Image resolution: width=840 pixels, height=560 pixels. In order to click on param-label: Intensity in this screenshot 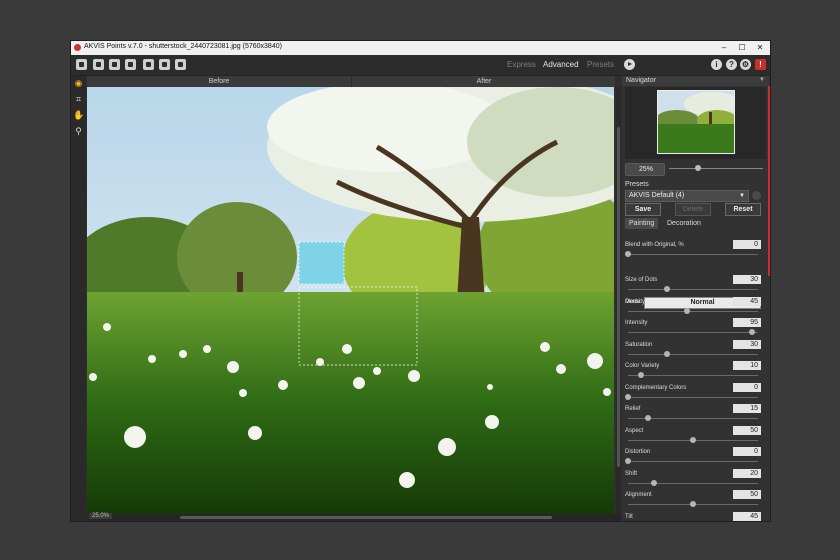, I will do `click(636, 323)`.